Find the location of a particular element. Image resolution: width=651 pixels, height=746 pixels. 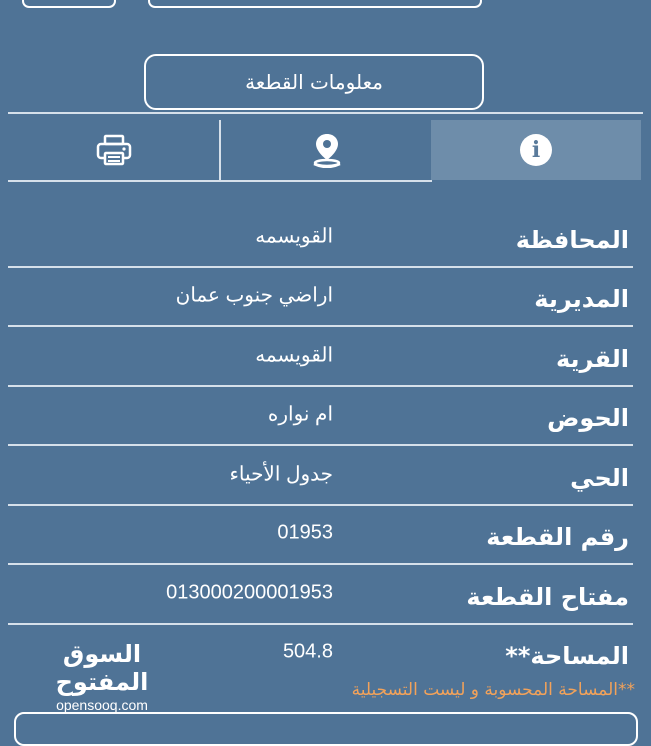

tab-print is located at coordinates (113, 151).